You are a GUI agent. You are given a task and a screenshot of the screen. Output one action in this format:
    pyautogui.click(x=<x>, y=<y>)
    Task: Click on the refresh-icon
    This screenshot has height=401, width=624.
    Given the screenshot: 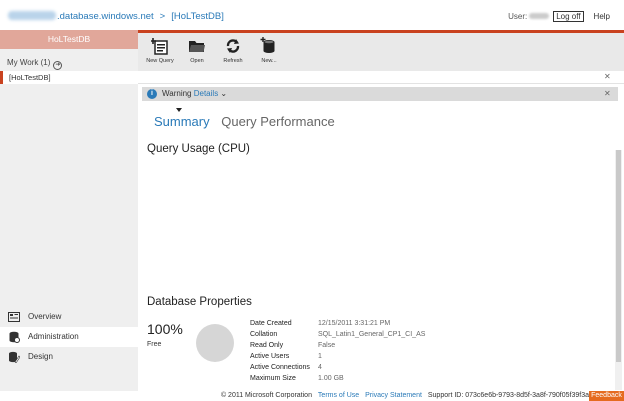 What is the action you would take?
    pyautogui.click(x=233, y=46)
    